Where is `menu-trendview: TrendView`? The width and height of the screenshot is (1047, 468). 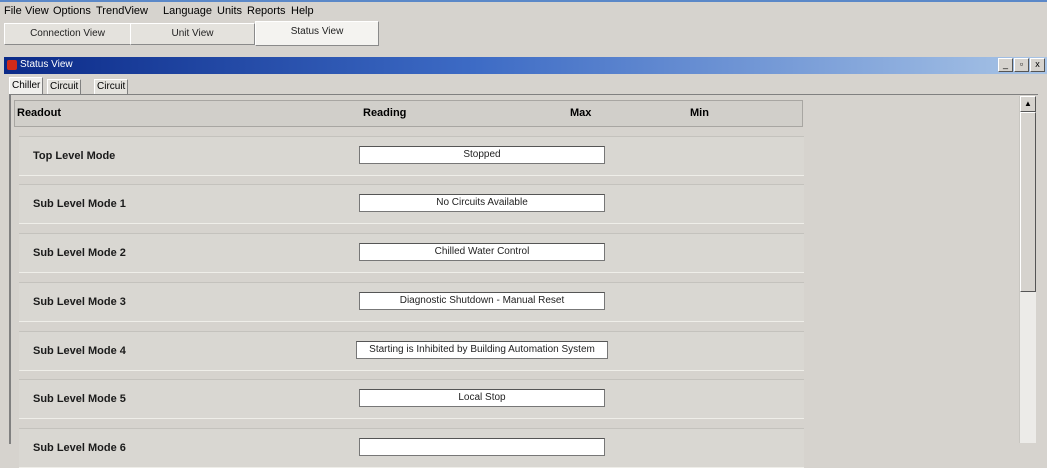 menu-trendview: TrendView is located at coordinates (122, 11).